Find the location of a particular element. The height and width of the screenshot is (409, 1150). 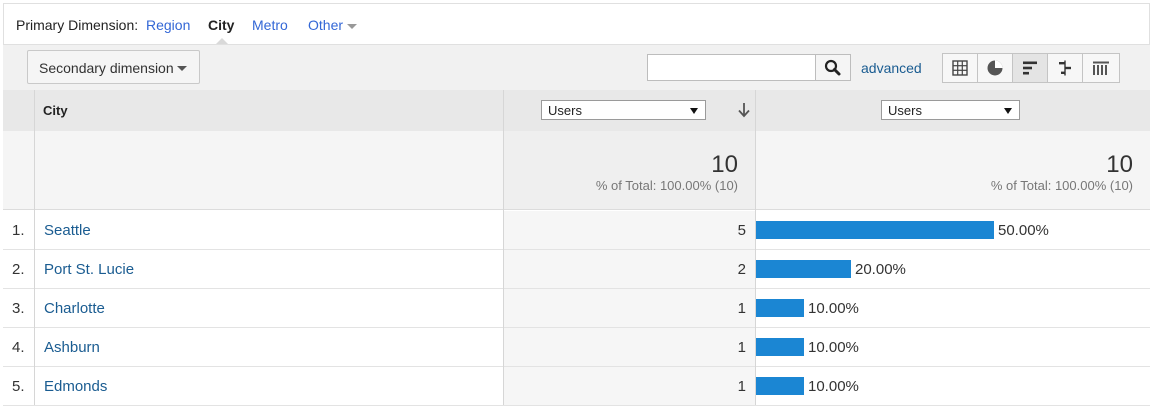

pivot-icon is located at coordinates (1100, 68).